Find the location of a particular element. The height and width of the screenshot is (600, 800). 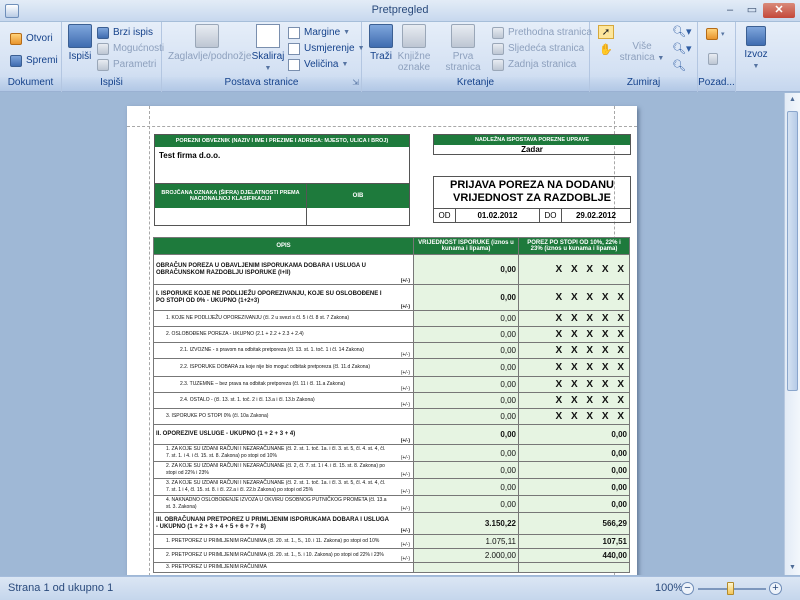

margin-guide-top is located at coordinates (382, 126).